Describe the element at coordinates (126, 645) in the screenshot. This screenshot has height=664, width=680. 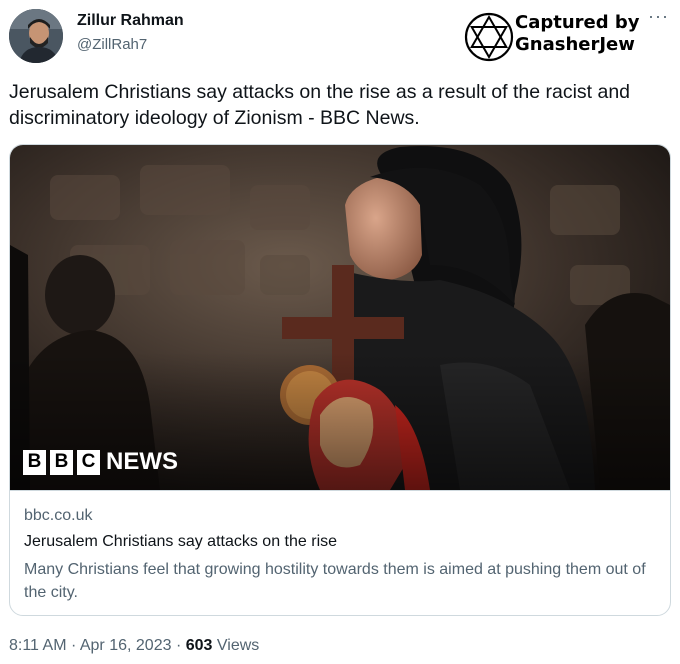
I see `tweet-date: Apr 16, 2023` at that location.